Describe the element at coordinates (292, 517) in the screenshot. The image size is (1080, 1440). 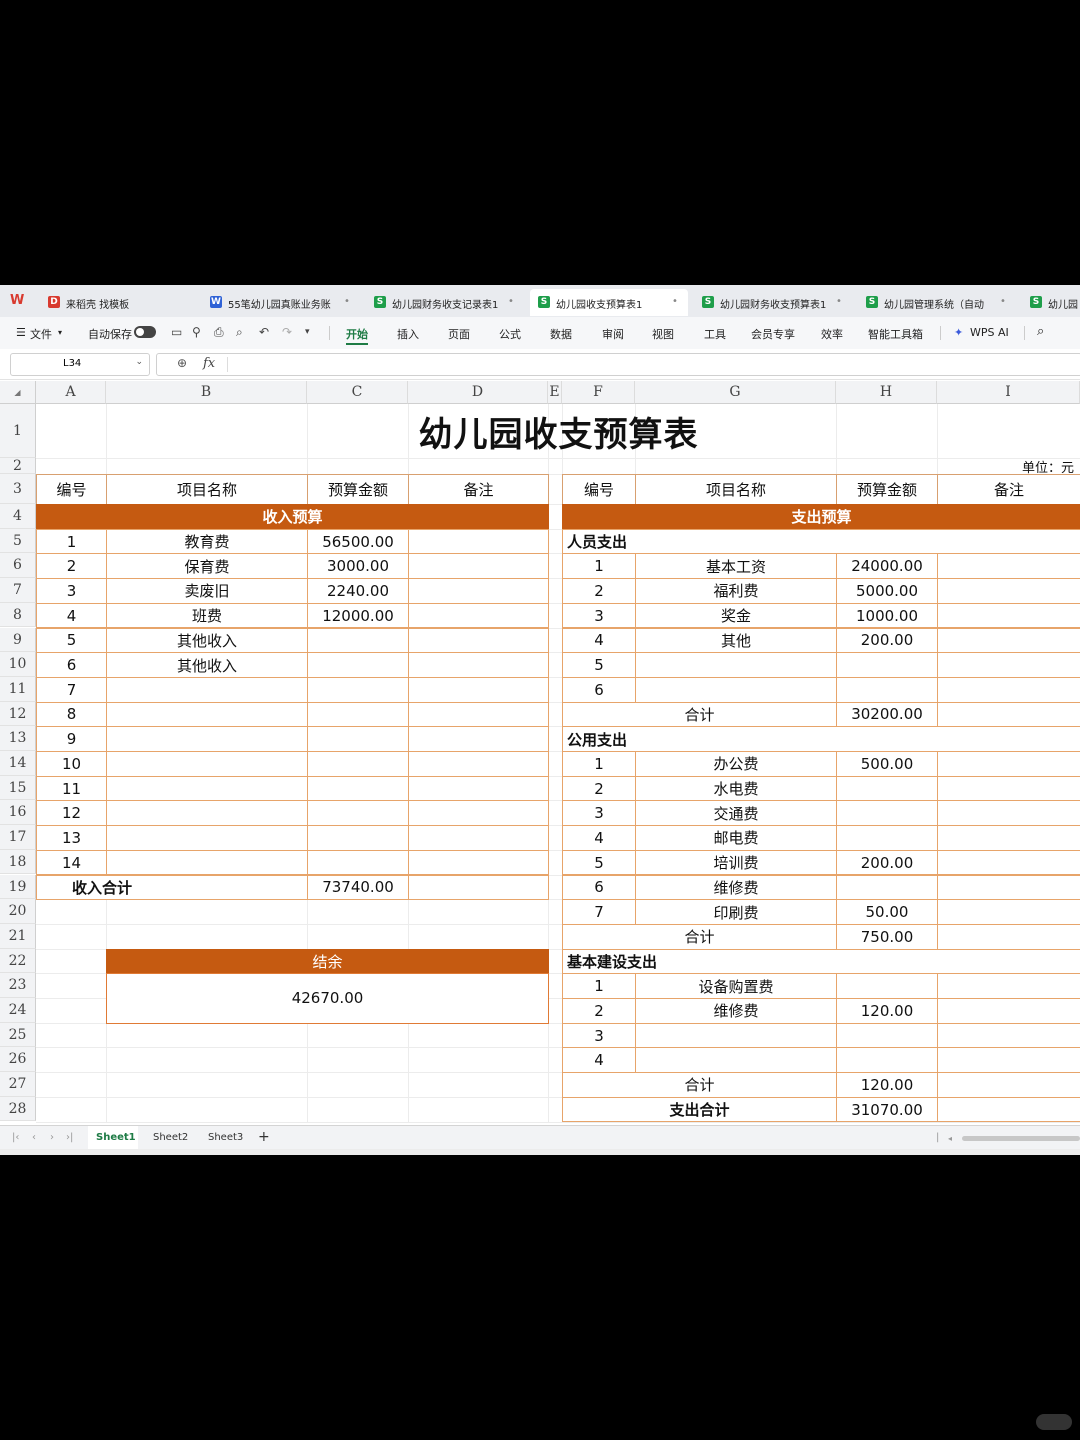
I see `income-band: 收入预算` at that location.